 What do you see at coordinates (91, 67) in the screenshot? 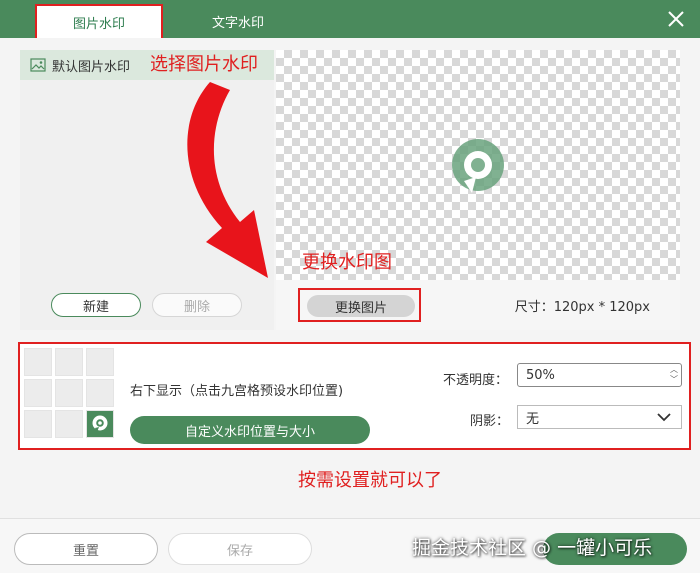
I see `list-item-label: 默认图片水印` at bounding box center [91, 67].